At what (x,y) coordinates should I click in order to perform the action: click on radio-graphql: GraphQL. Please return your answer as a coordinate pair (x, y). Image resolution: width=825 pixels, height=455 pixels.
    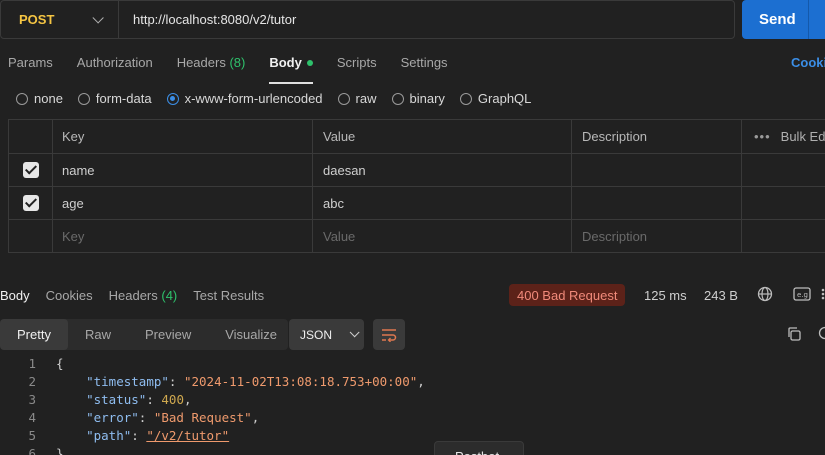
    Looking at the image, I should click on (495, 98).